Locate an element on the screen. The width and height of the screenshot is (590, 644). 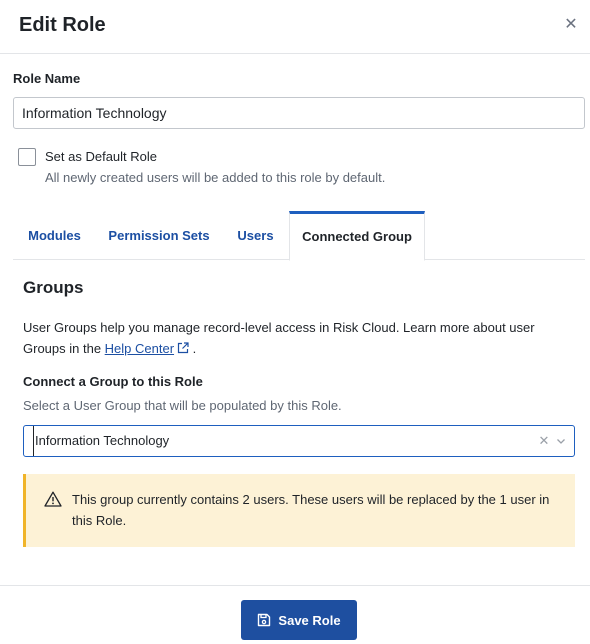
dialog-title: Edit Role is located at coordinates (62, 25).